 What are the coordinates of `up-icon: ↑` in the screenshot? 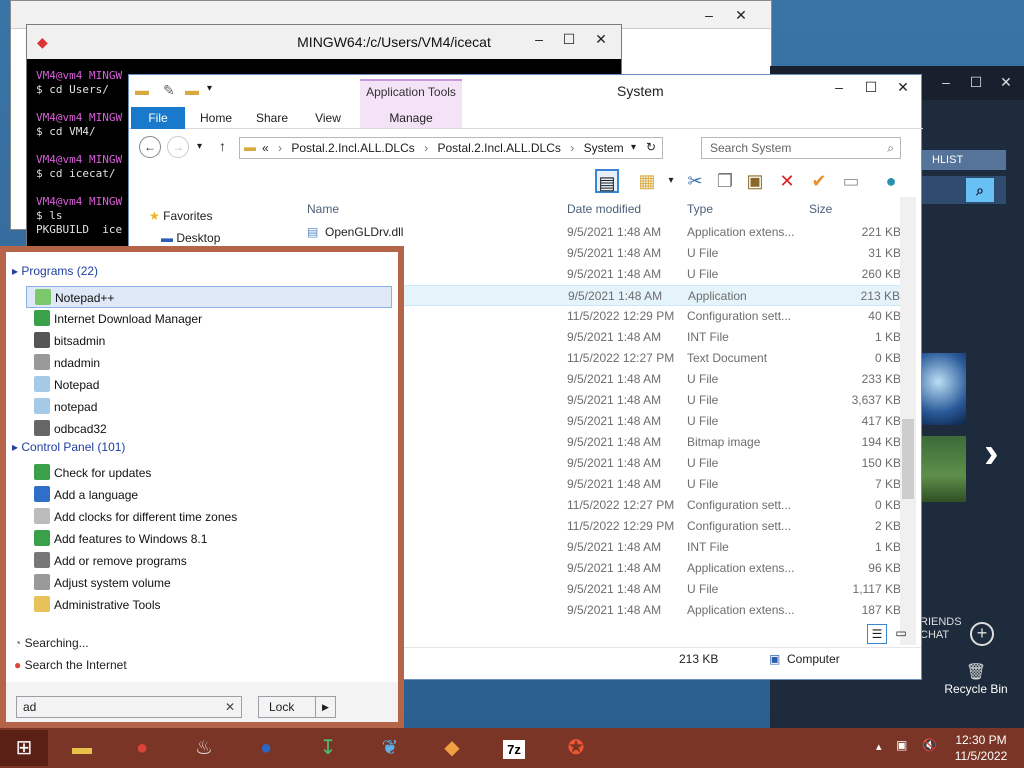 It's located at (222, 146).